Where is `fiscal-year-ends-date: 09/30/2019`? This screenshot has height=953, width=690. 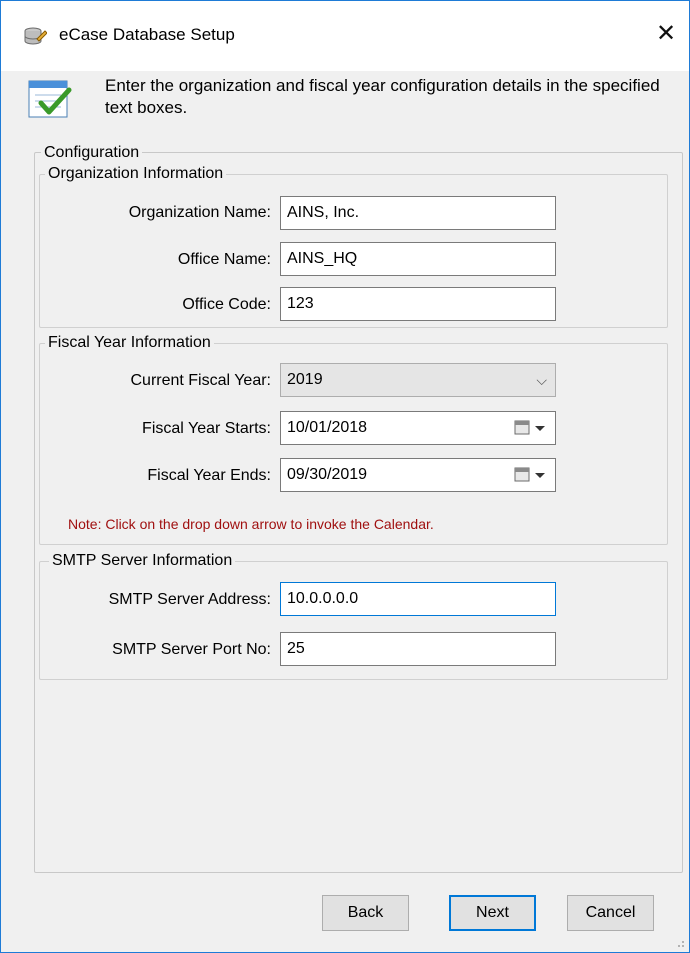 fiscal-year-ends-date: 09/30/2019 is located at coordinates (418, 475).